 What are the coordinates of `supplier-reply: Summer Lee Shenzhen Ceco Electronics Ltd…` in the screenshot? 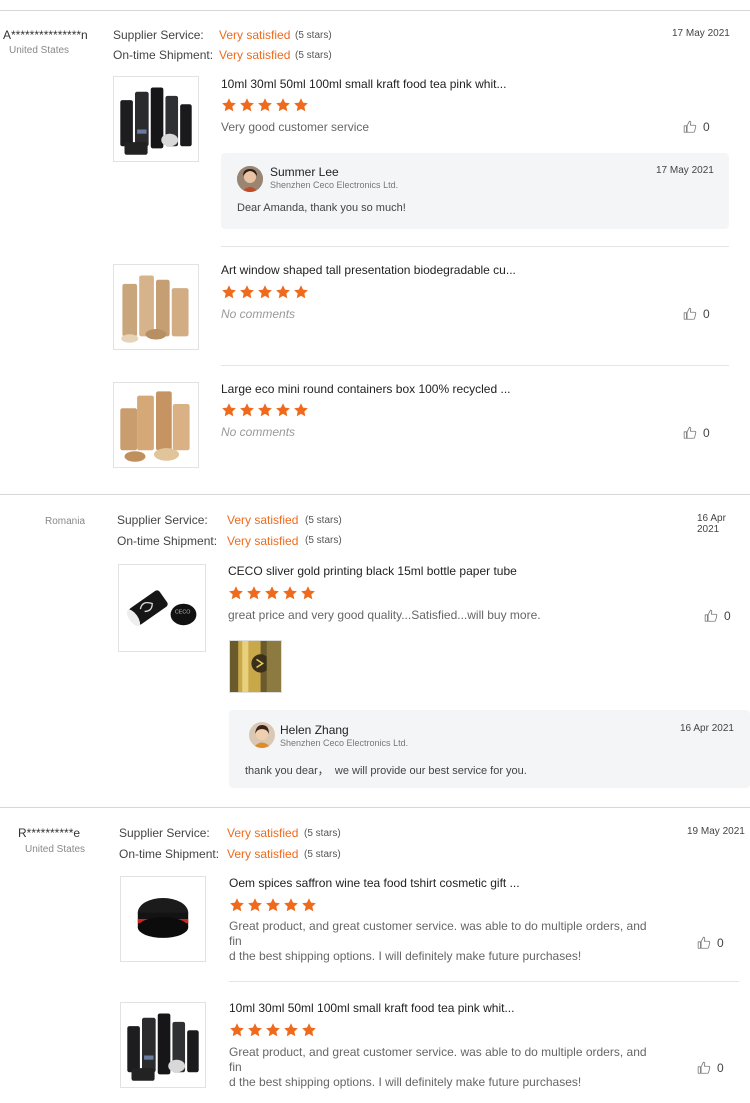 It's located at (475, 191).